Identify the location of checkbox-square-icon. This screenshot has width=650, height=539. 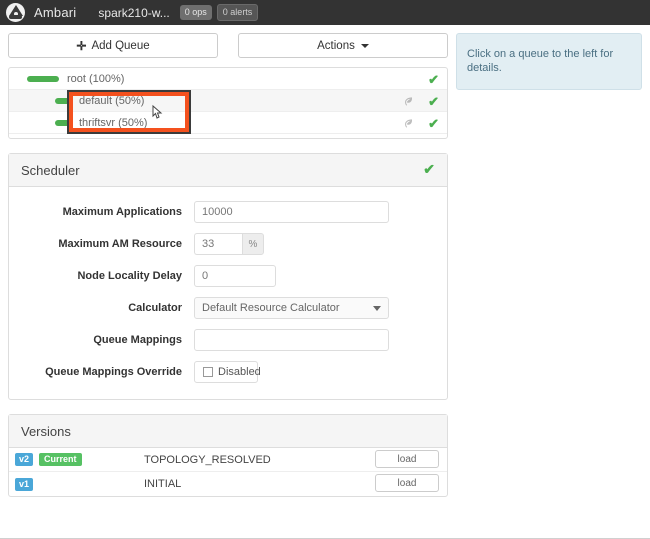
(208, 372).